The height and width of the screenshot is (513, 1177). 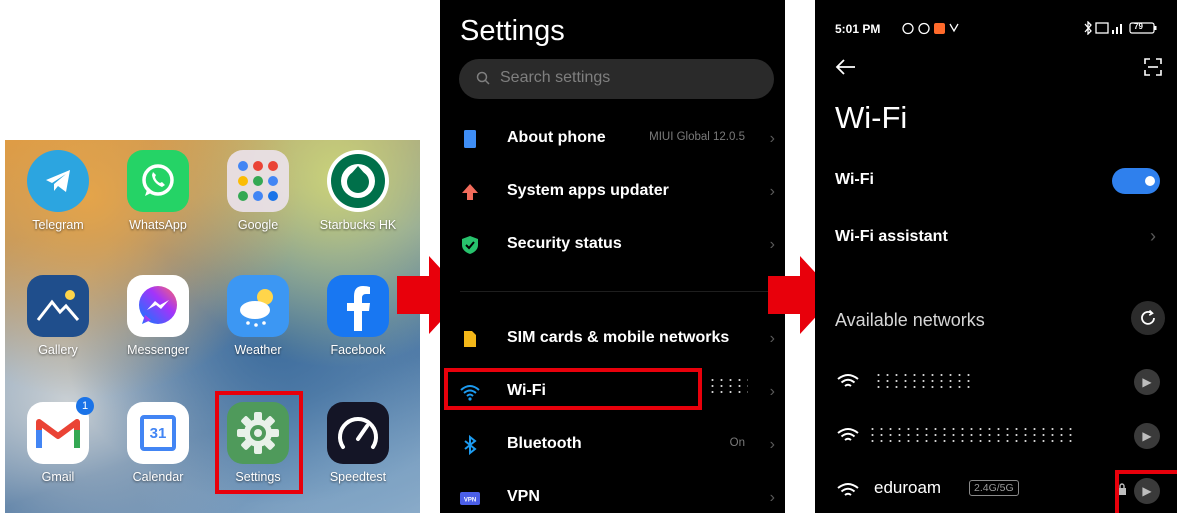 What do you see at coordinates (158, 350) in the screenshot?
I see `app-label: Messenger` at bounding box center [158, 350].